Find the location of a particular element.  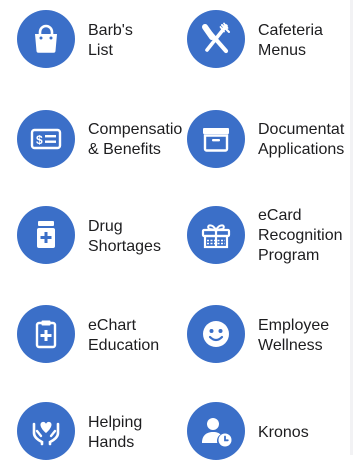

app-label: Kronos is located at coordinates (283, 432).